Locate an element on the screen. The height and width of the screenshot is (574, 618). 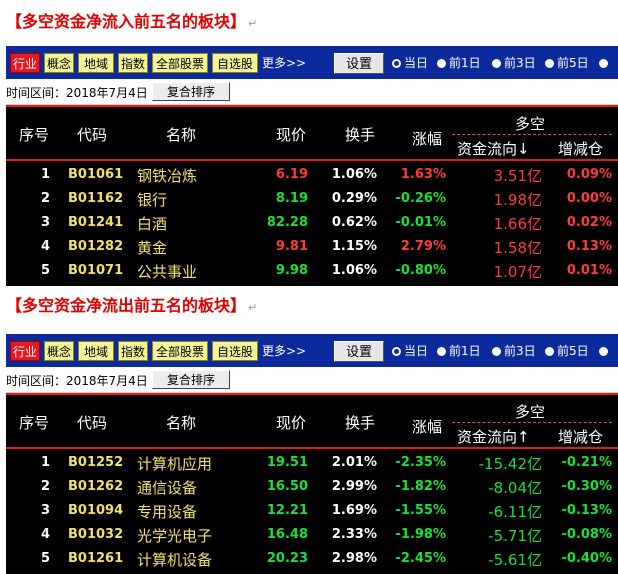
inflow-heading-text: 【多空资金净流入前五名的板块】 is located at coordinates (126, 21).